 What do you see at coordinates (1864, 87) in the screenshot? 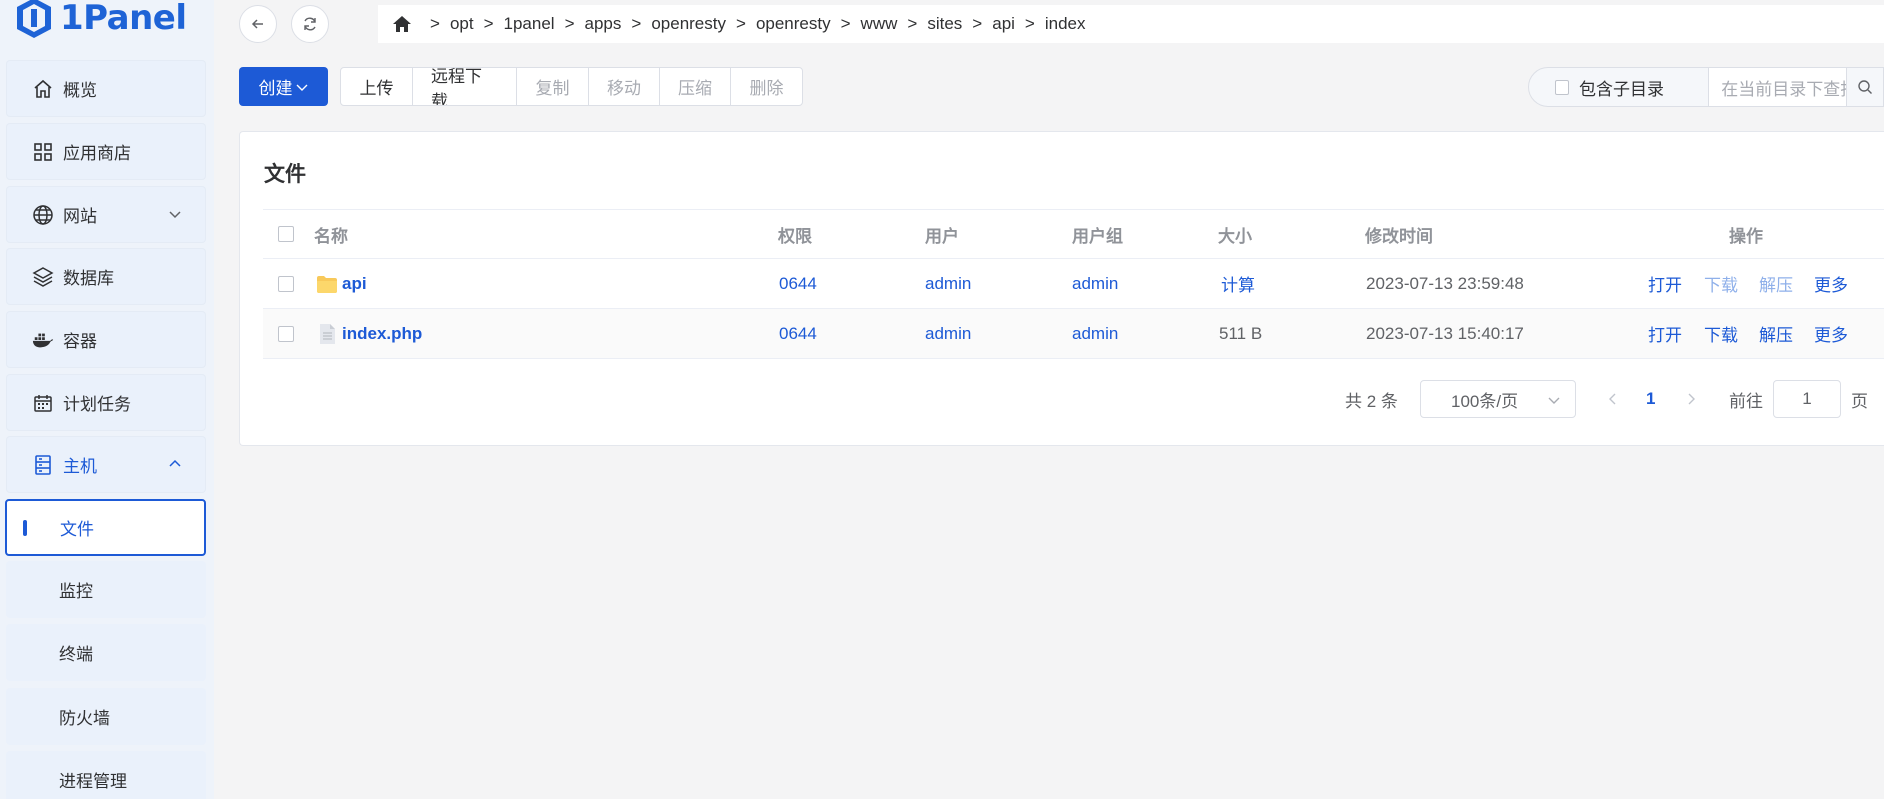
I see `search-button` at bounding box center [1864, 87].